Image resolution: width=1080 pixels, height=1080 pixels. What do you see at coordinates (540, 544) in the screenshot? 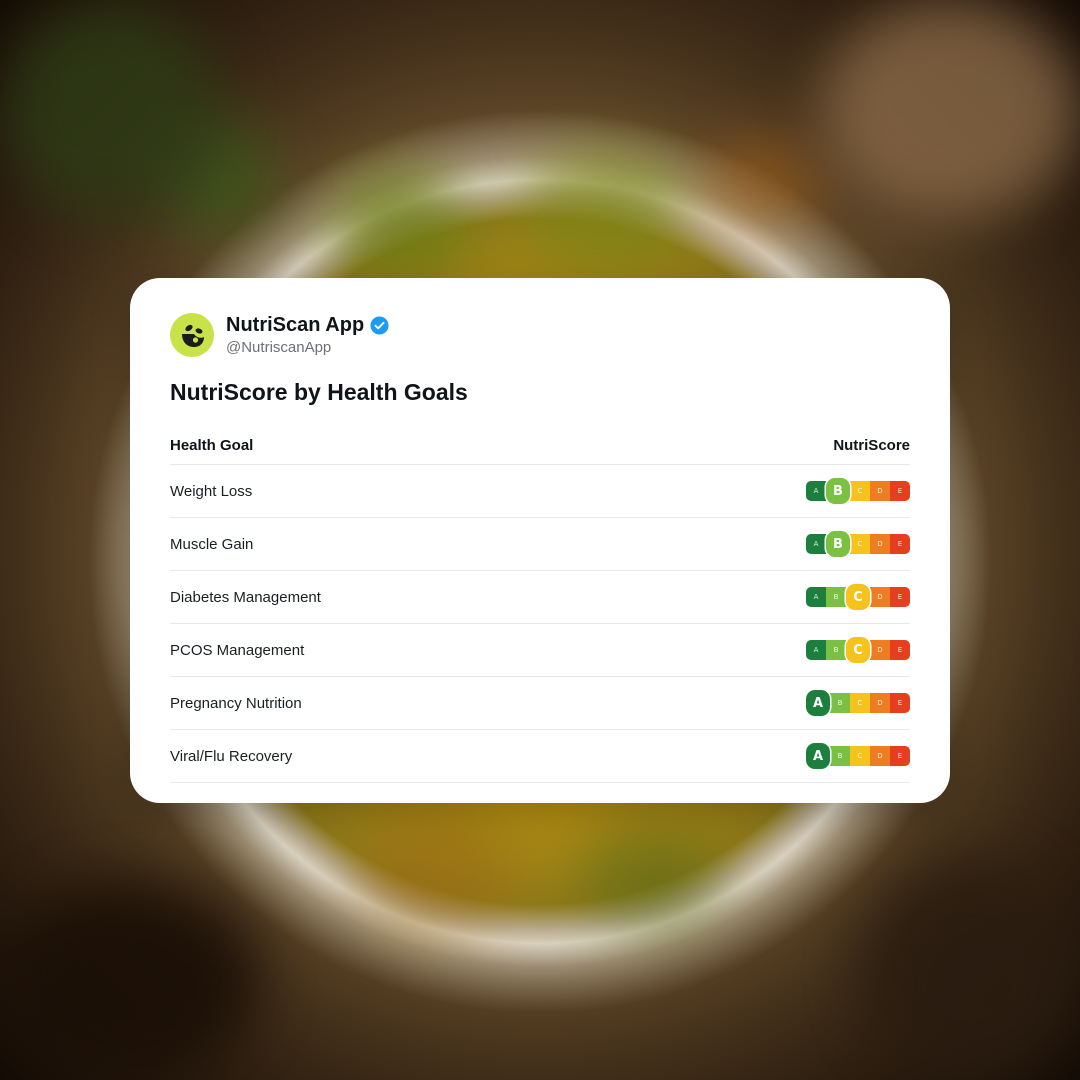
I see `table-row: Muscle Gain ABCDE` at bounding box center [540, 544].